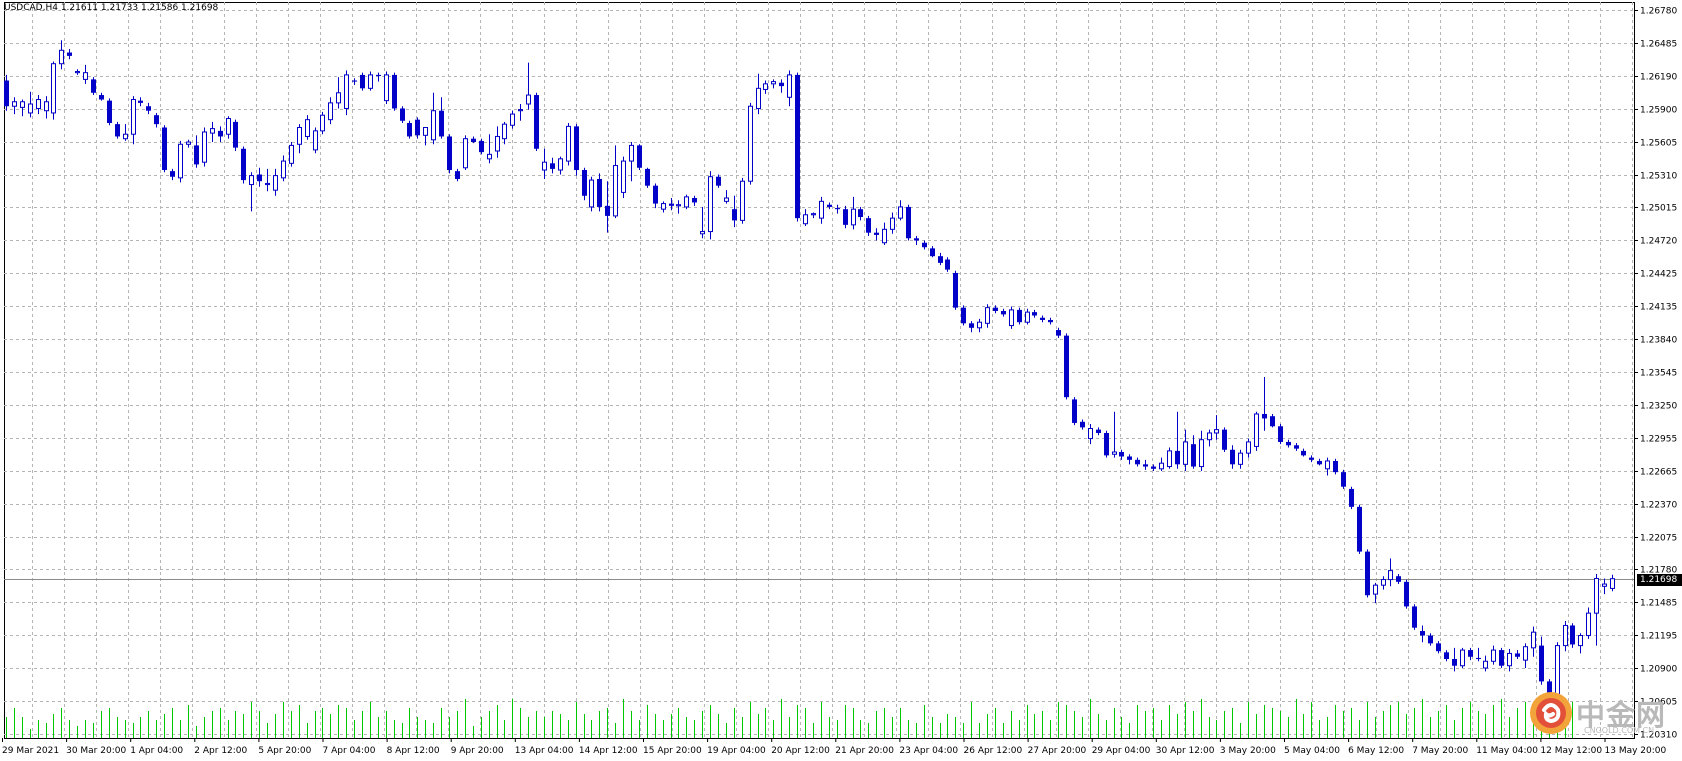 The width and height of the screenshot is (1682, 761). Describe the element at coordinates (1659, 579) in the screenshot. I see `current-price-tag: 1.21698` at that location.